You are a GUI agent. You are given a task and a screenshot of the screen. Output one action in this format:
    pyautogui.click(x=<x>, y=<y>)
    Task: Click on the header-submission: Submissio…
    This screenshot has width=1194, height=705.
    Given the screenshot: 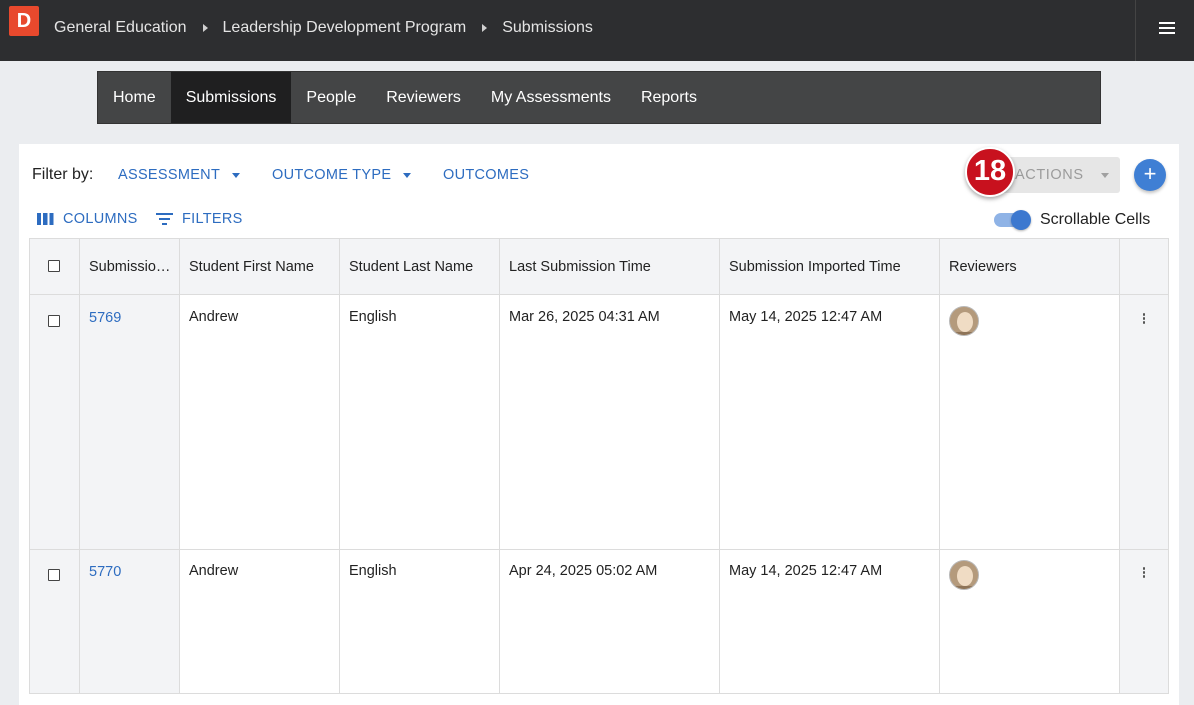 What is the action you would take?
    pyautogui.click(x=129, y=267)
    